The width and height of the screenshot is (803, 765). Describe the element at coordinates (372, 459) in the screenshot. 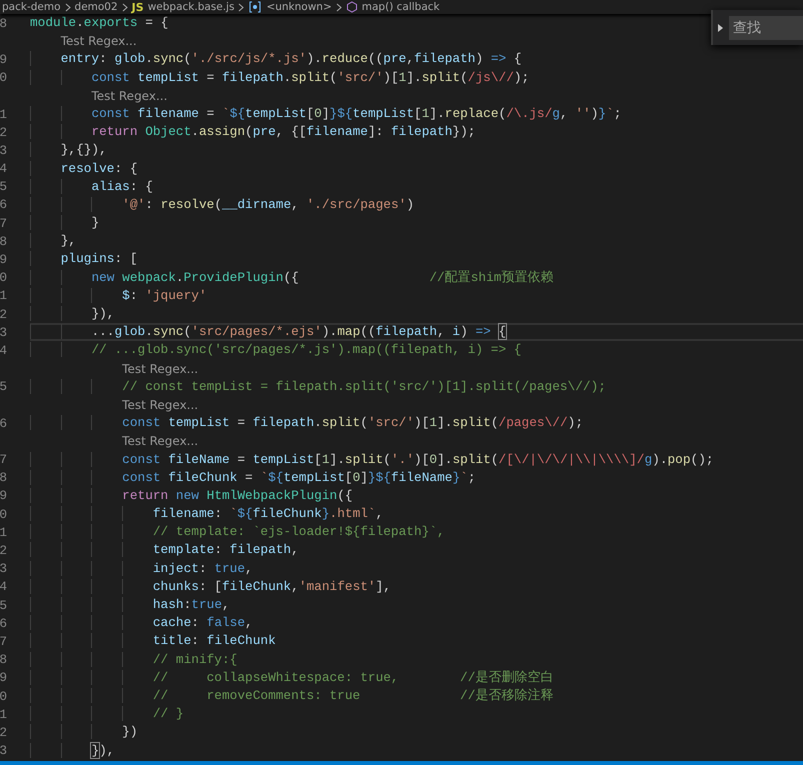

I see `code-line: const fileName = tempList[1].split('.')[0].split(/[\/|\/\/|\\|\\\\]/g).pop();` at that location.